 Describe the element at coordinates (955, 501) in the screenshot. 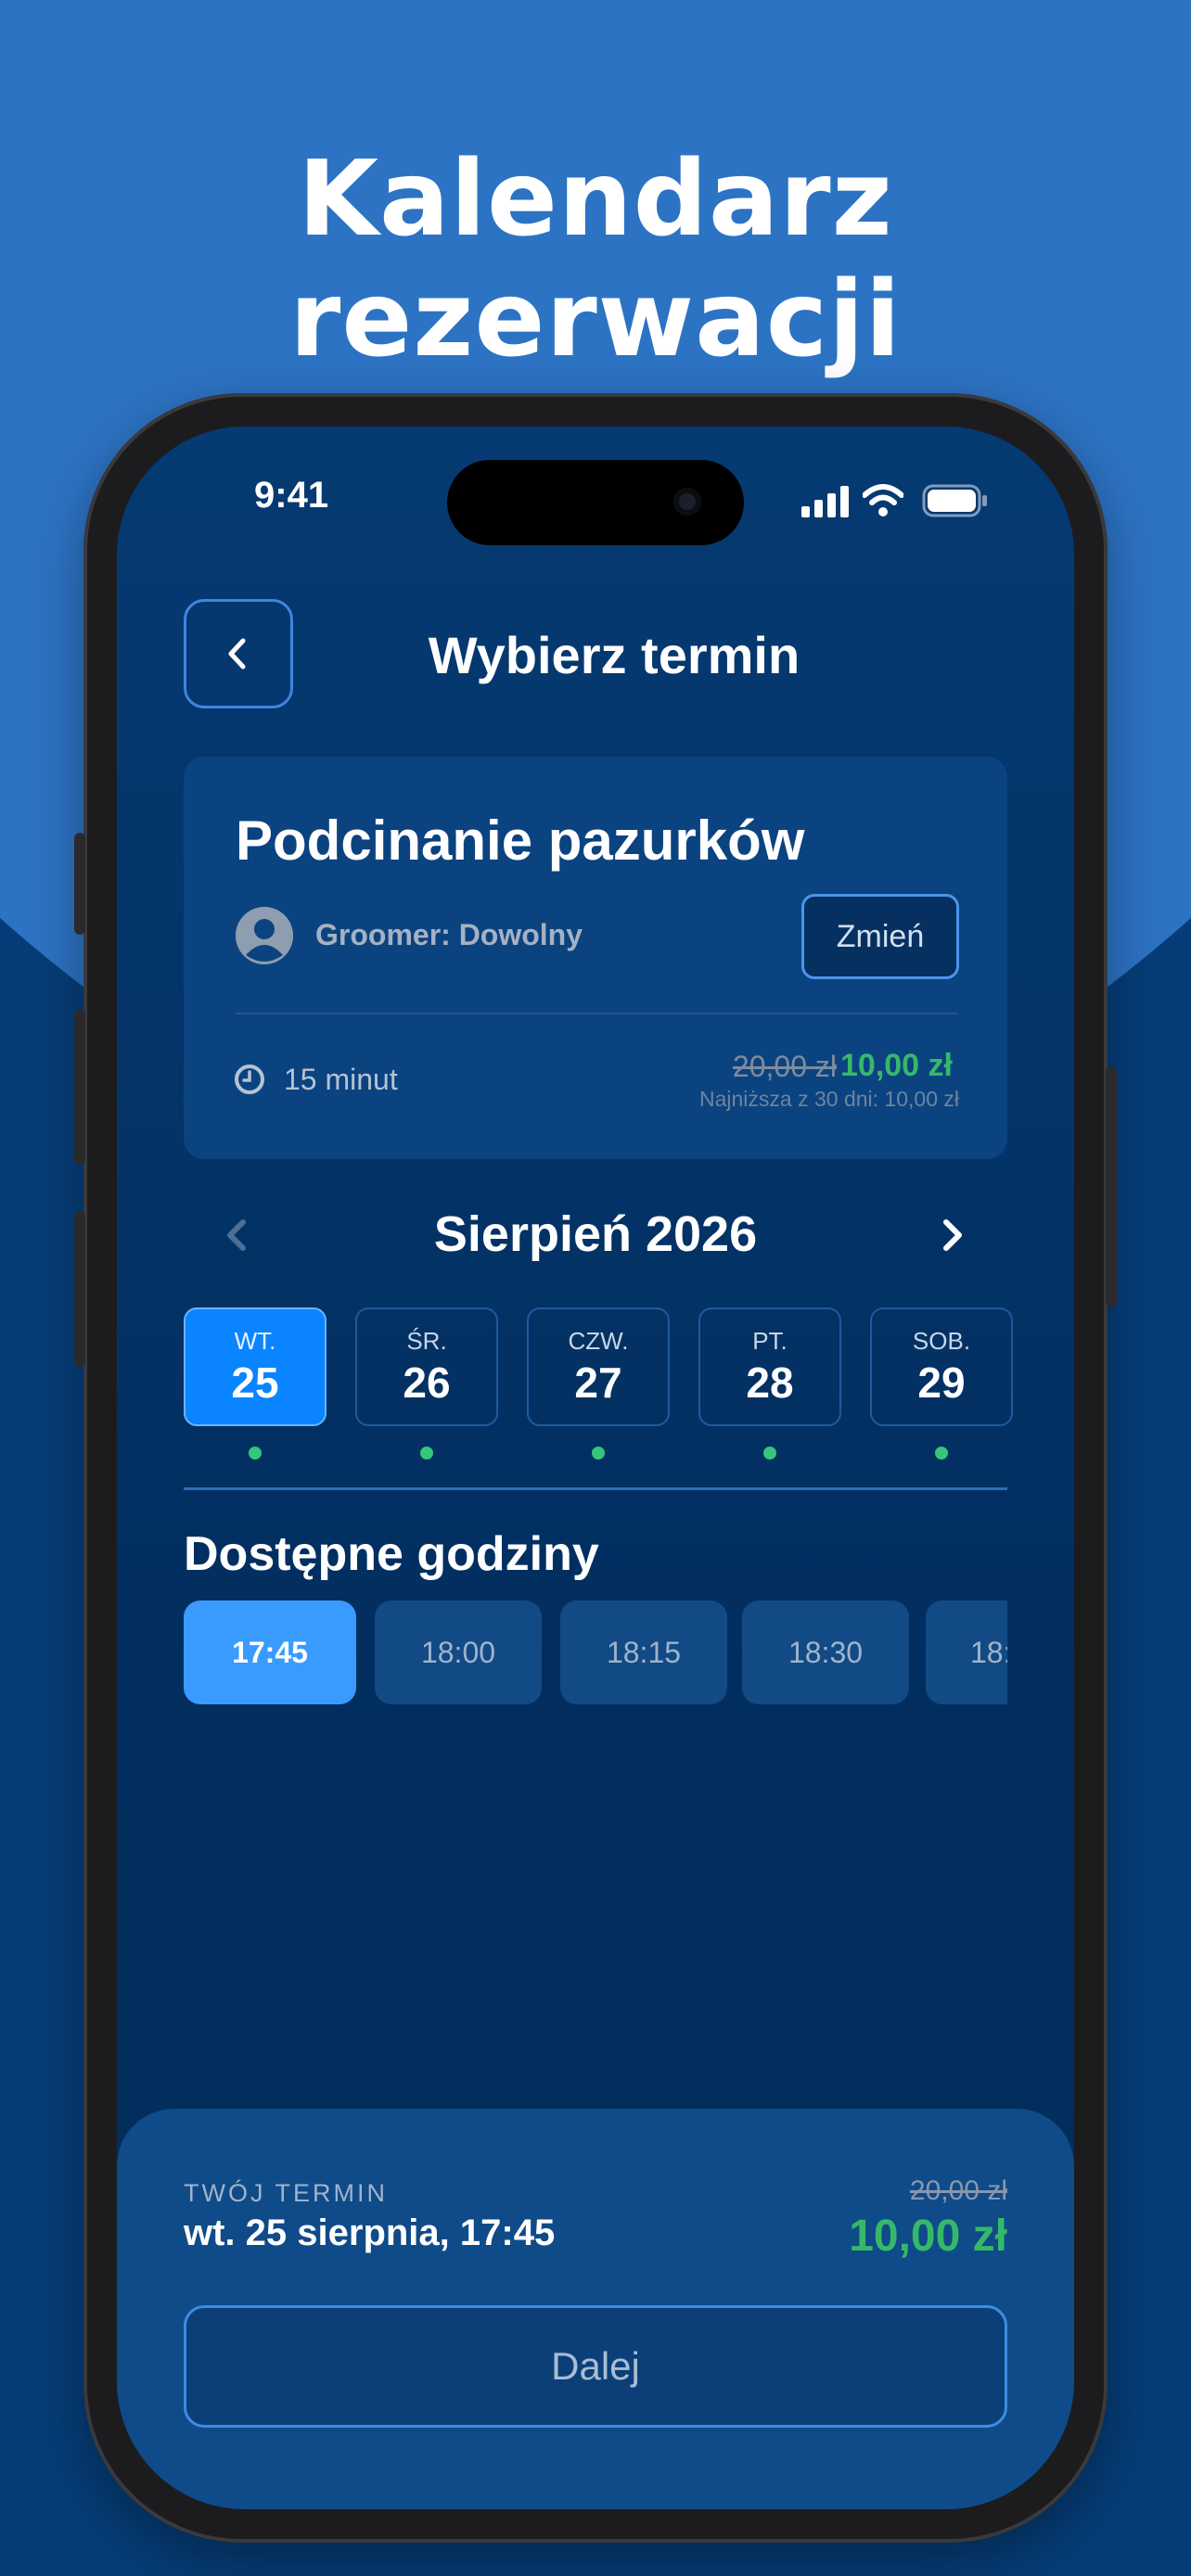

I see `battery-icon` at that location.